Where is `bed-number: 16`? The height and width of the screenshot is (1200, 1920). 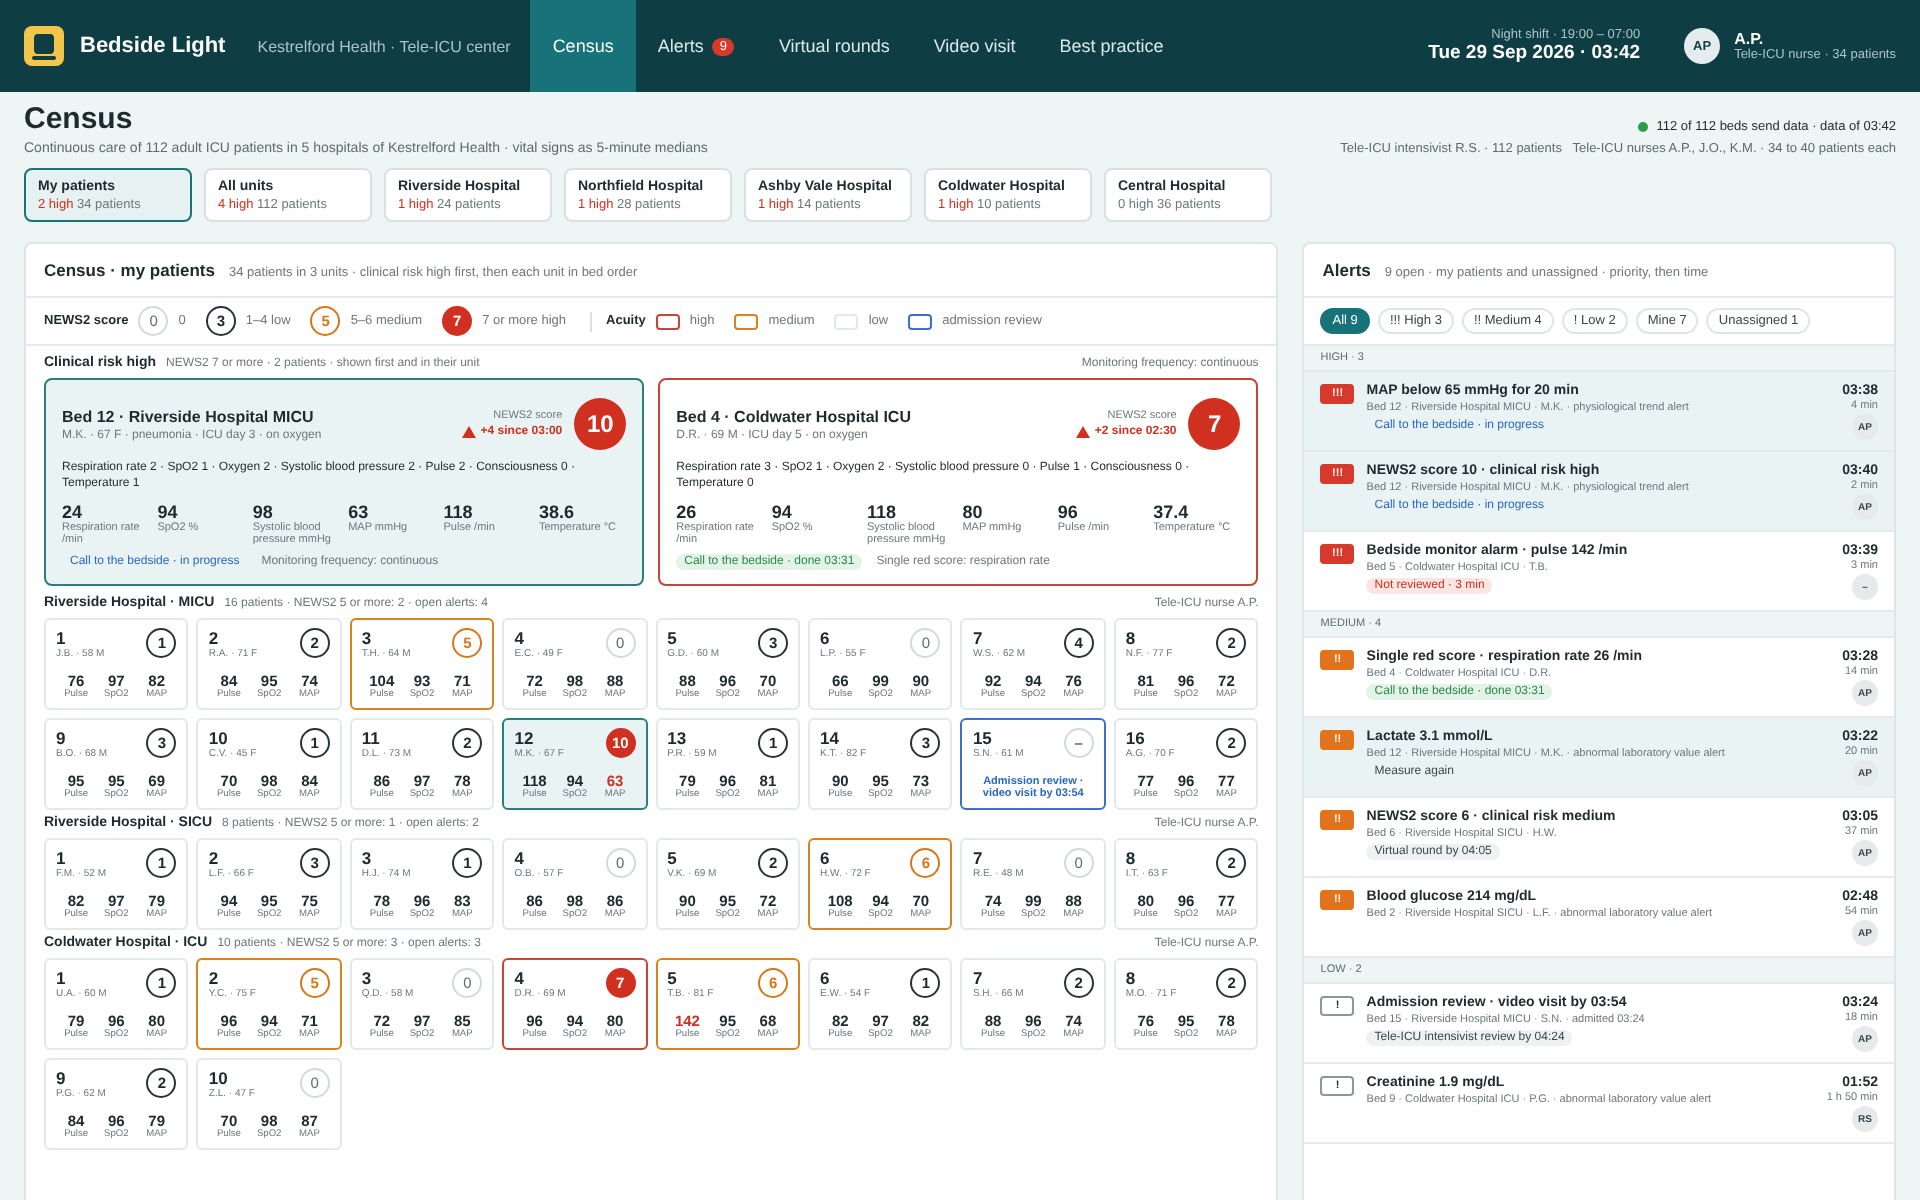
bed-number: 16 is located at coordinates (1136, 738).